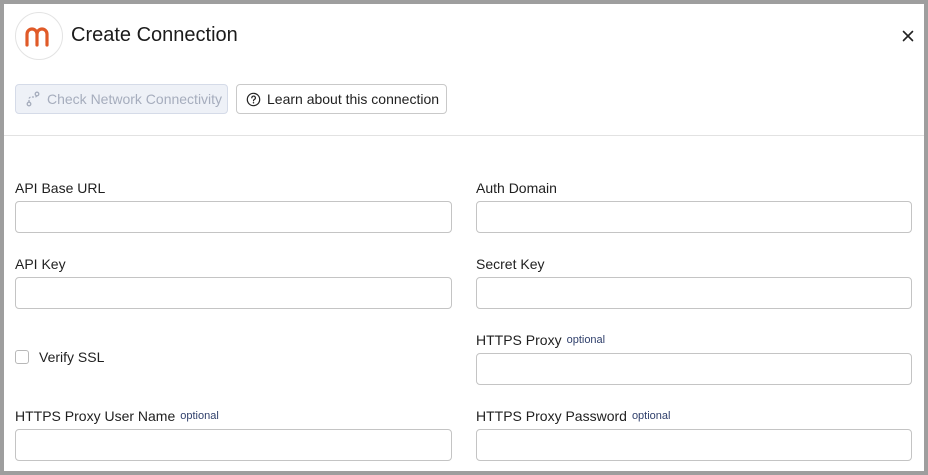 The width and height of the screenshot is (928, 475). Describe the element at coordinates (516, 188) in the screenshot. I see `auth-domain-label: Auth Domain` at that location.